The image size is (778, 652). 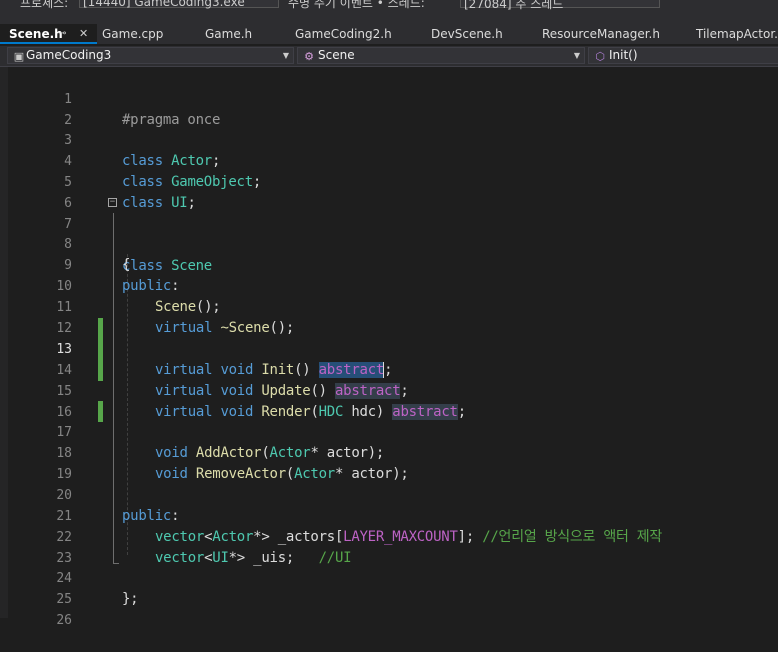 What do you see at coordinates (389, 160) in the screenshot?
I see `code-line: 4 class GameObject;` at bounding box center [389, 160].